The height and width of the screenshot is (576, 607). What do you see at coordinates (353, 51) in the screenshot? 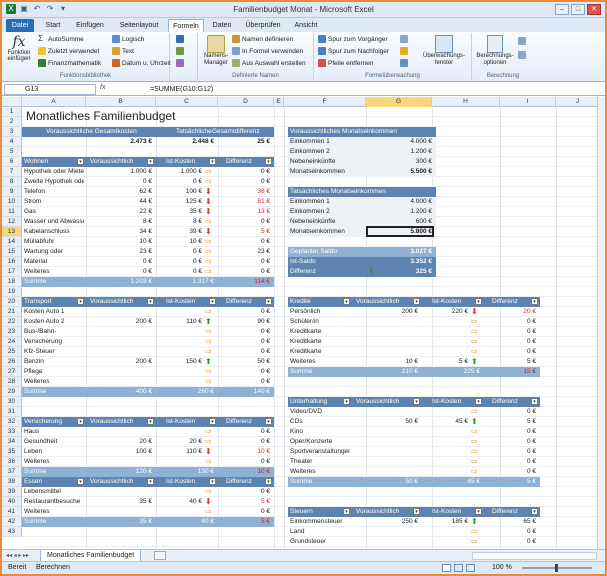
I see `trace-dependents-button: Spur zum Nachfolger` at bounding box center [353, 51].